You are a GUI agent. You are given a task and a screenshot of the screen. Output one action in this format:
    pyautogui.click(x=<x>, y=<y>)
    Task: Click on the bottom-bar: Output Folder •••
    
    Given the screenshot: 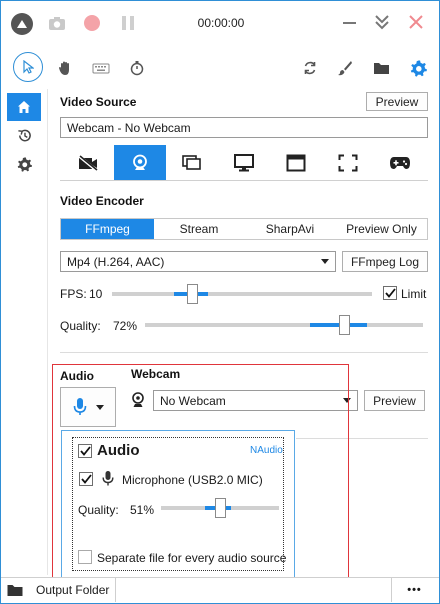 What is the action you would take?
    pyautogui.click(x=220, y=590)
    